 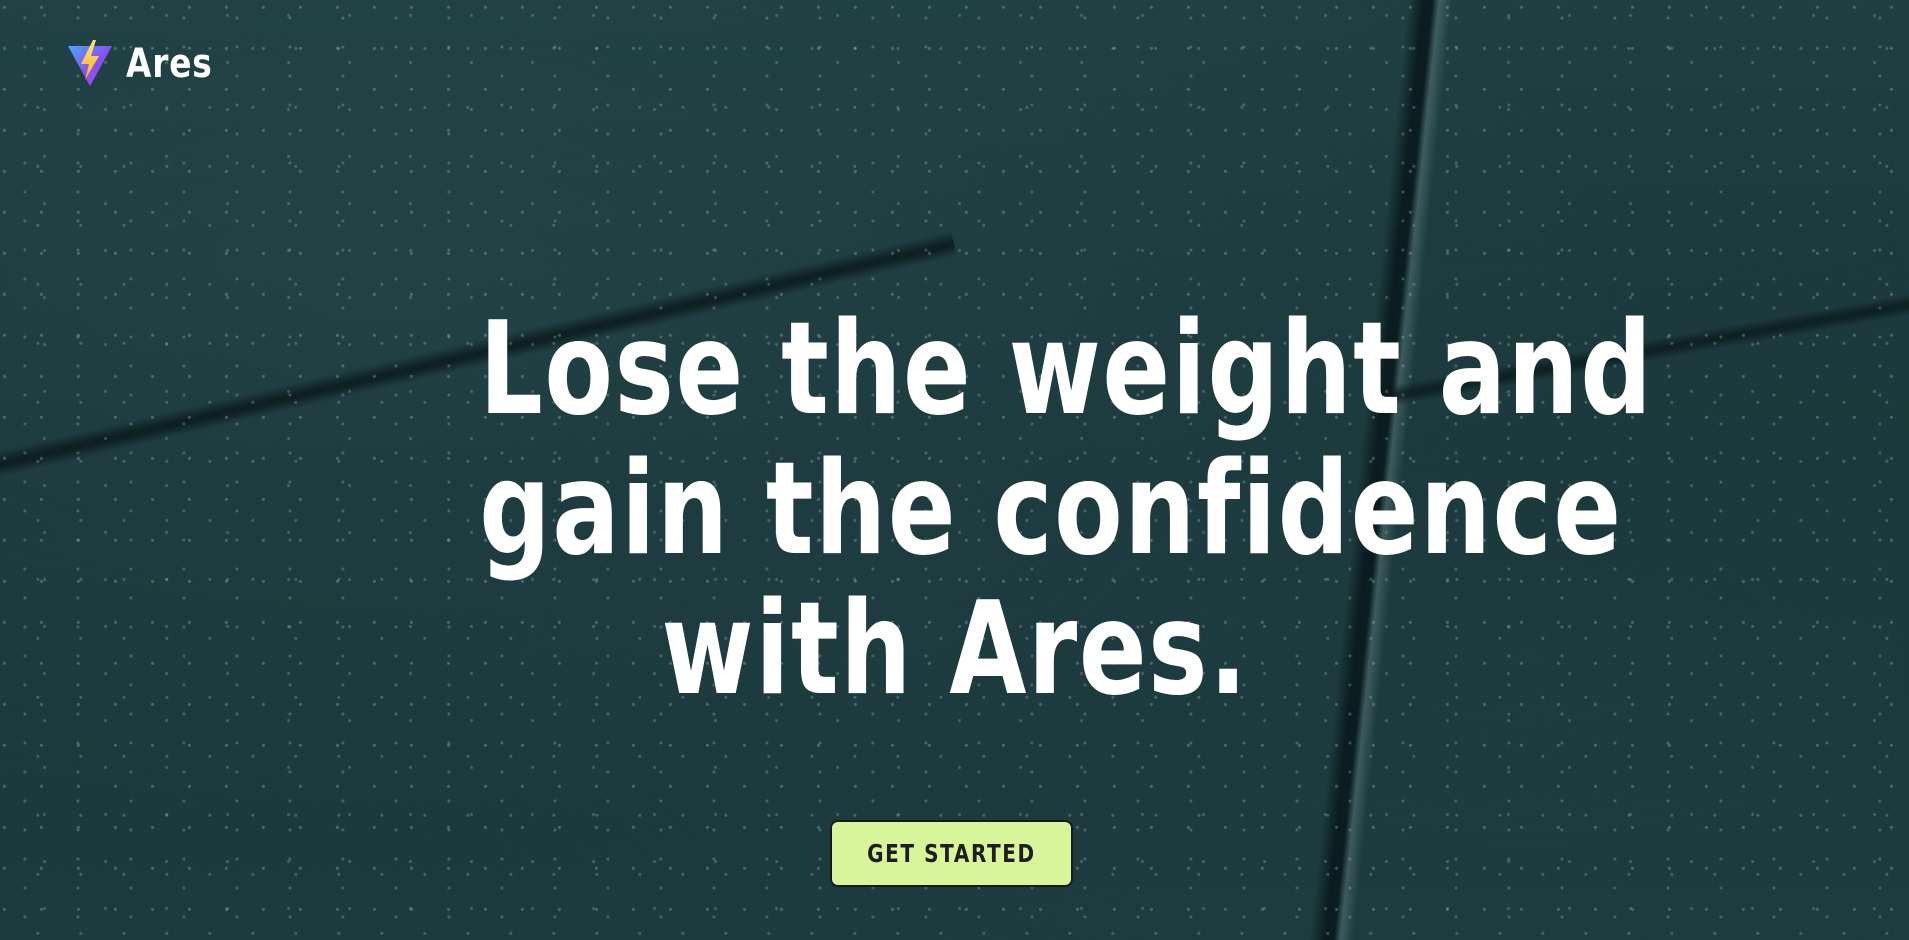 I want to click on brand-logo-link: Ares, so click(x=149, y=64).